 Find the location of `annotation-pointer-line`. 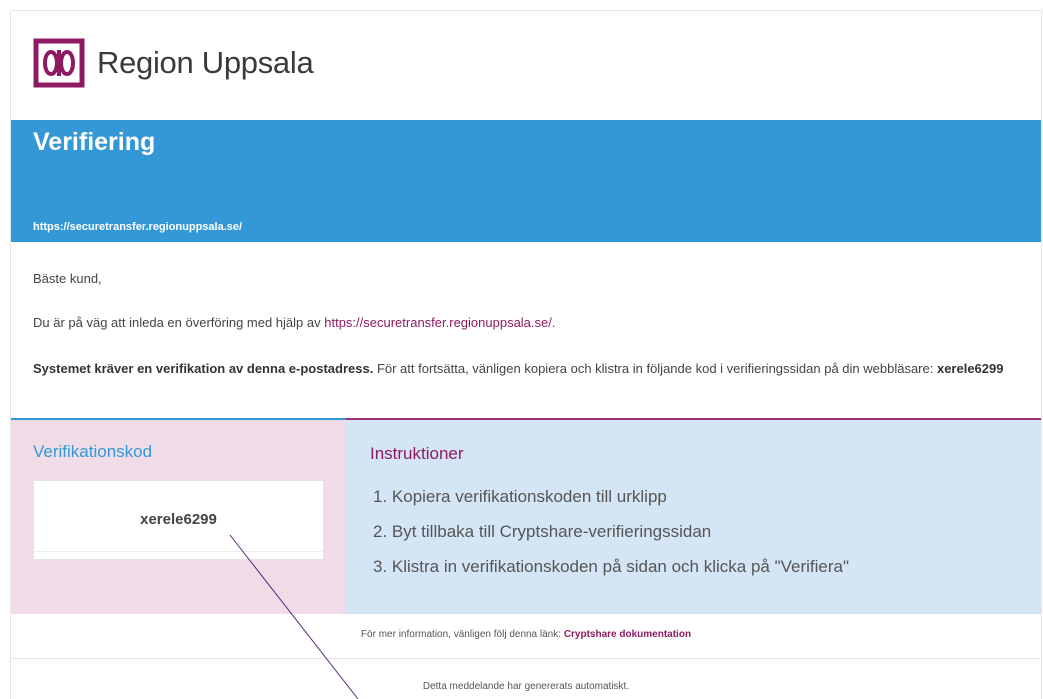

annotation-pointer-line is located at coordinates (294, 616).